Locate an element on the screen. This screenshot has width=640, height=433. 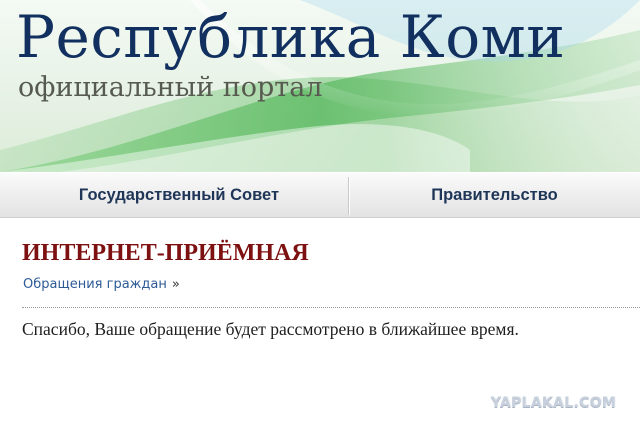
watermark: YAPLAKAL.COM is located at coordinates (553, 403).